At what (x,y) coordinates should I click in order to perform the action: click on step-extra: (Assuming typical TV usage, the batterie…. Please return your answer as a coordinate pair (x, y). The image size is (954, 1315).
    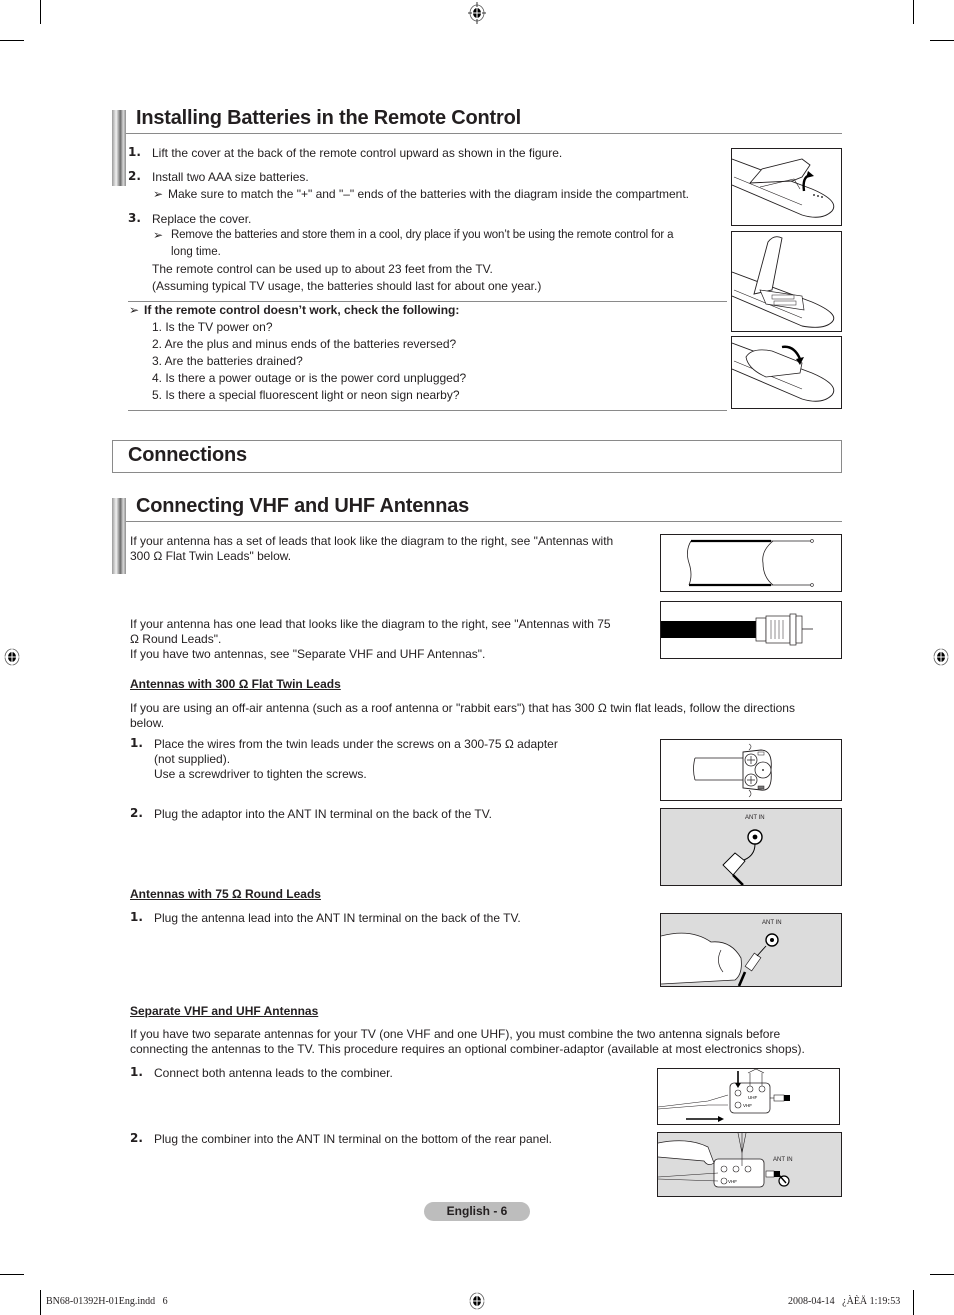
    Looking at the image, I should click on (347, 286).